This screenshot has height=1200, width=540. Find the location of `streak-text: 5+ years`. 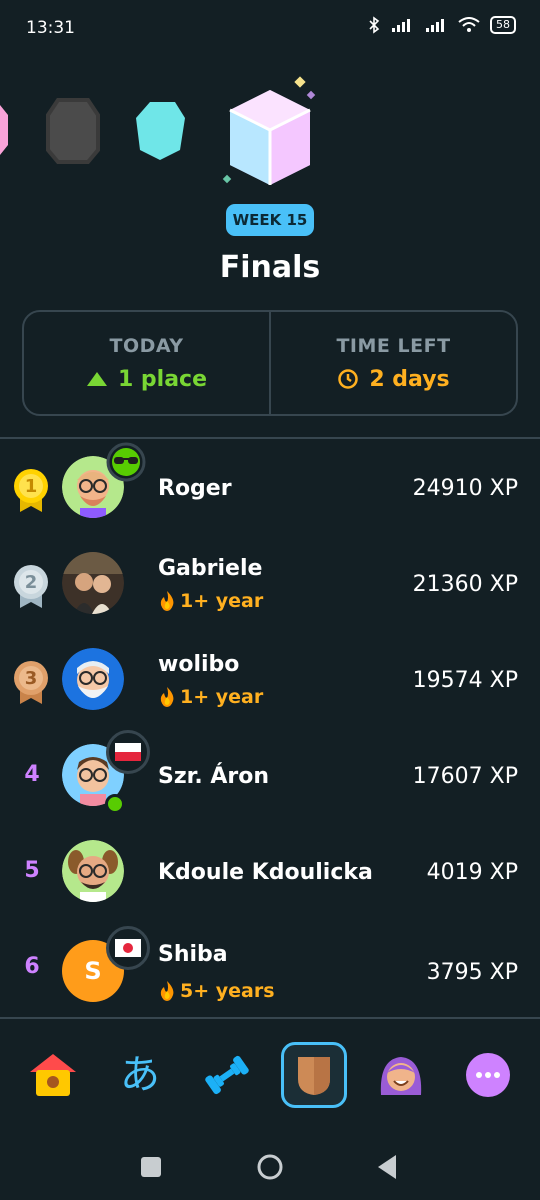

streak-text: 5+ years is located at coordinates (227, 991).